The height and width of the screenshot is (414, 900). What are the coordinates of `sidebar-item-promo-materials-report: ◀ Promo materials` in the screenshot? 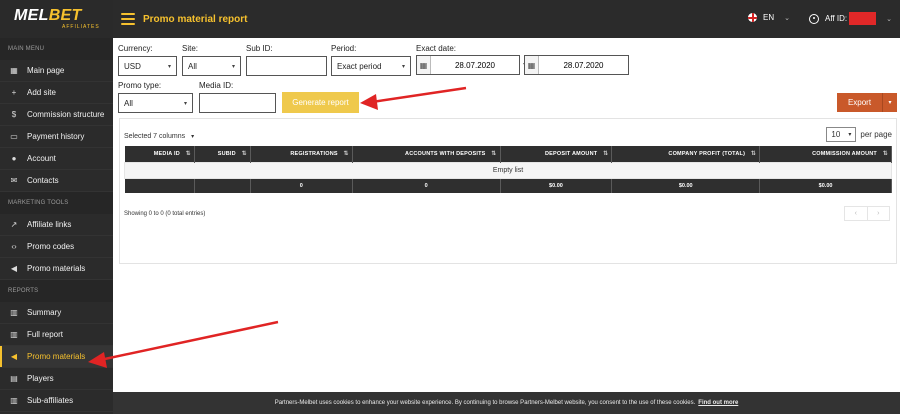 It's located at (56, 357).